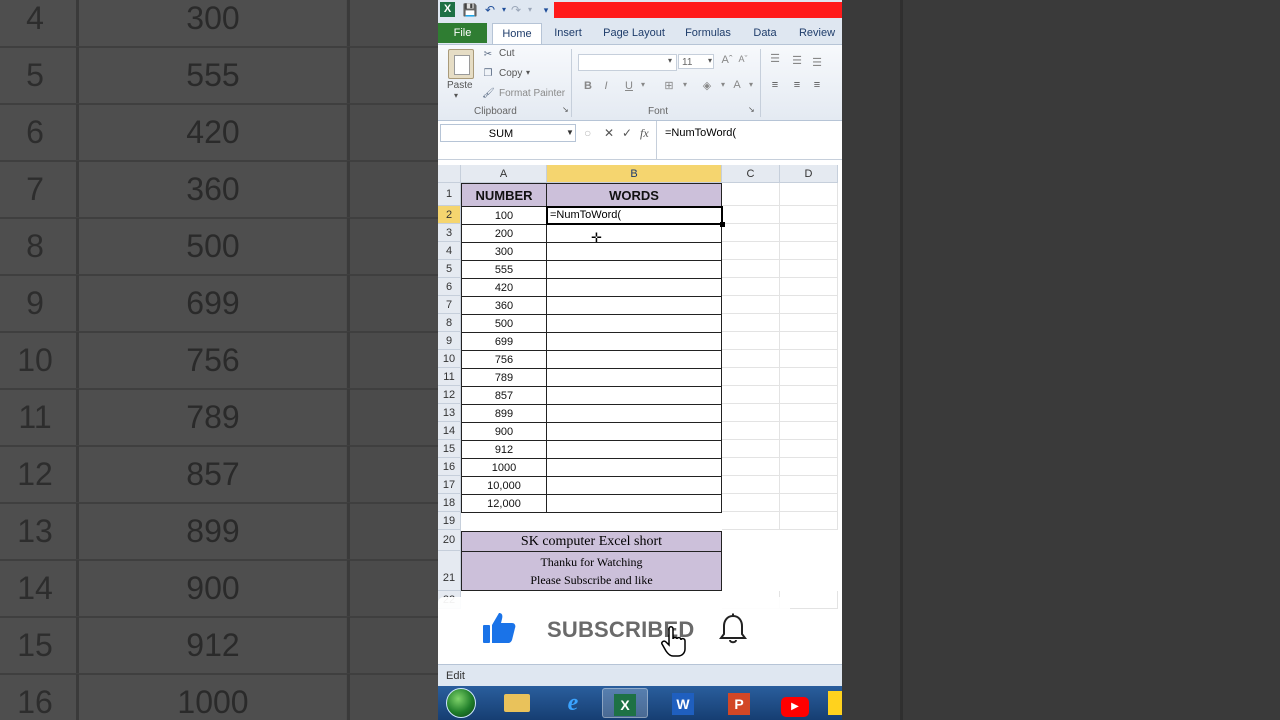 The image size is (1280, 720). What do you see at coordinates (795, 703) in the screenshot?
I see `youtube-taskbar-icon: ▶` at bounding box center [795, 703].